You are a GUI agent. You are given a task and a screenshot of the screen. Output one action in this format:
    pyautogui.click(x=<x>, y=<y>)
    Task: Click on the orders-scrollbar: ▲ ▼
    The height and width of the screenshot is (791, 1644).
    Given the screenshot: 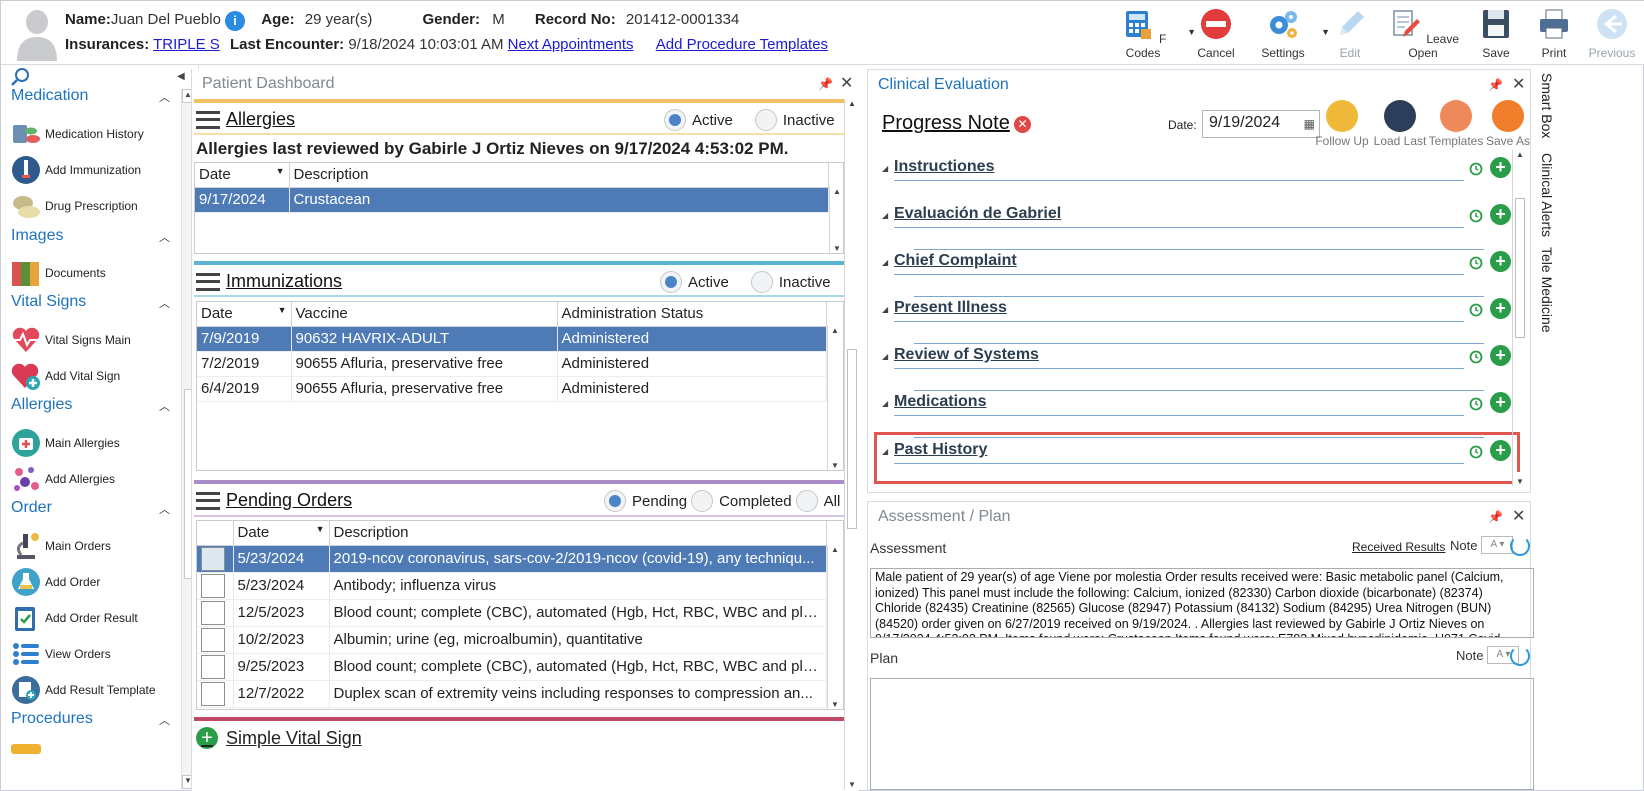 What is the action you would take?
    pyautogui.click(x=834, y=627)
    